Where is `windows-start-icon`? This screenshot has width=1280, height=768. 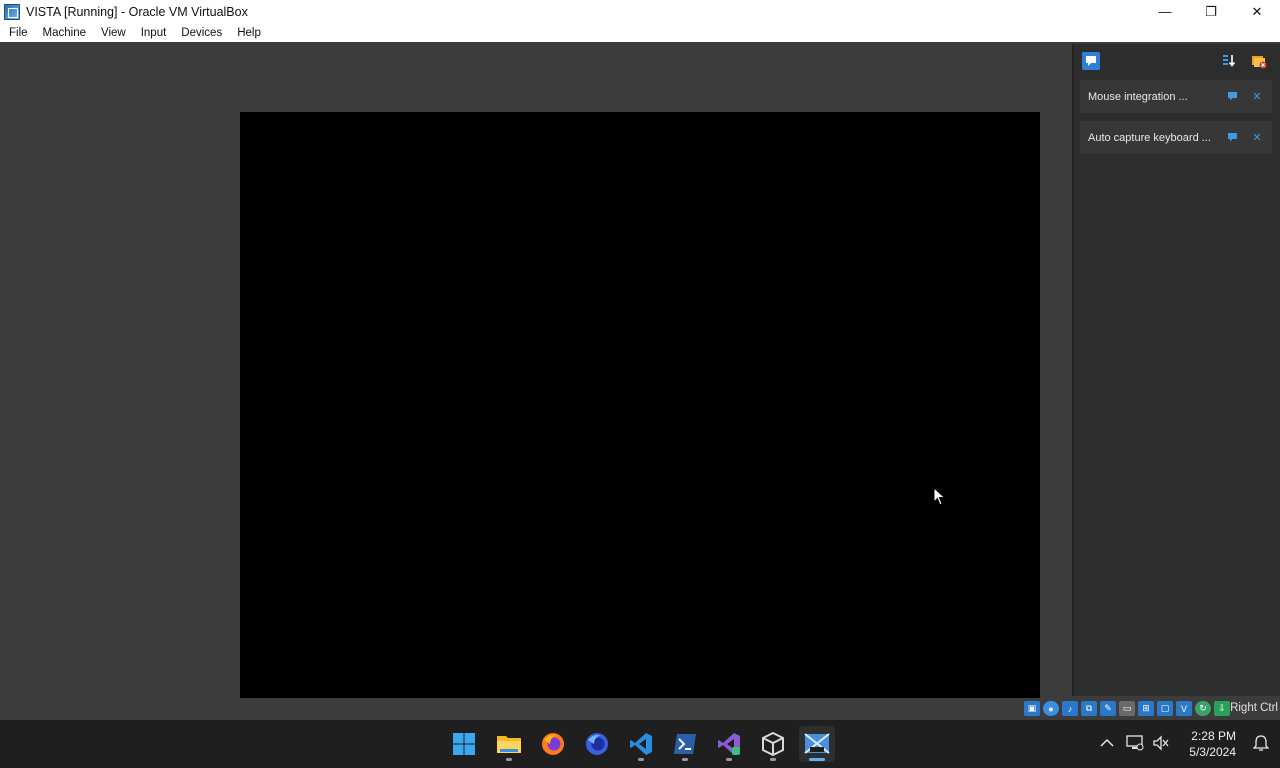 windows-start-icon is located at coordinates (464, 744).